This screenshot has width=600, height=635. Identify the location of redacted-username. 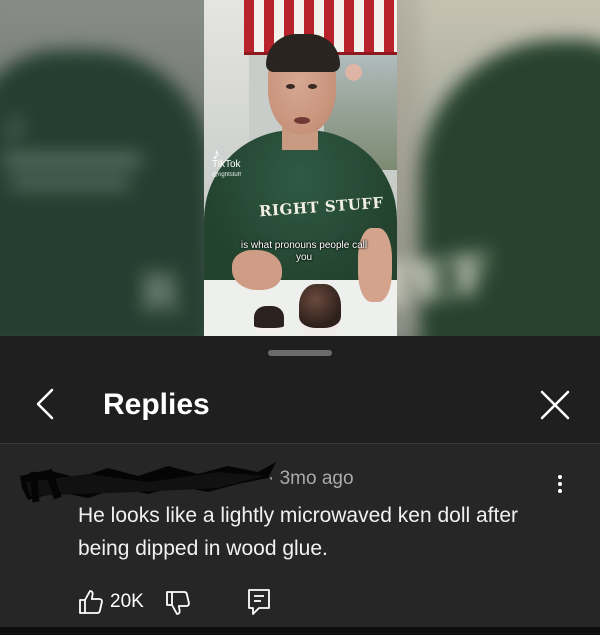
(148, 482).